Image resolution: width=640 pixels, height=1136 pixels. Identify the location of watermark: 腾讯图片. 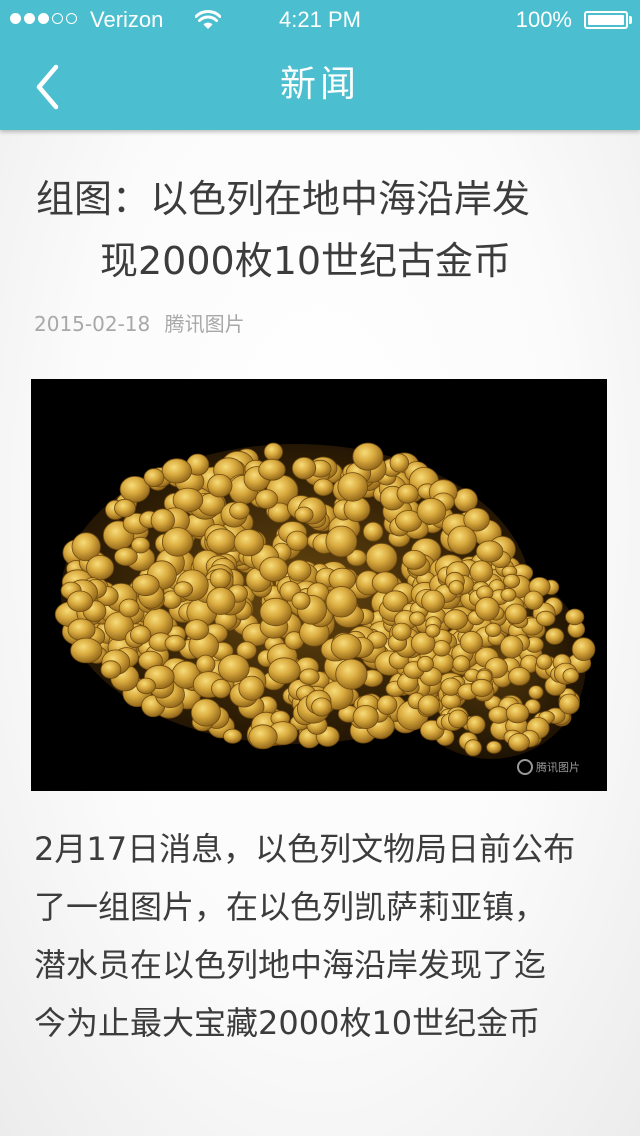
(548, 767).